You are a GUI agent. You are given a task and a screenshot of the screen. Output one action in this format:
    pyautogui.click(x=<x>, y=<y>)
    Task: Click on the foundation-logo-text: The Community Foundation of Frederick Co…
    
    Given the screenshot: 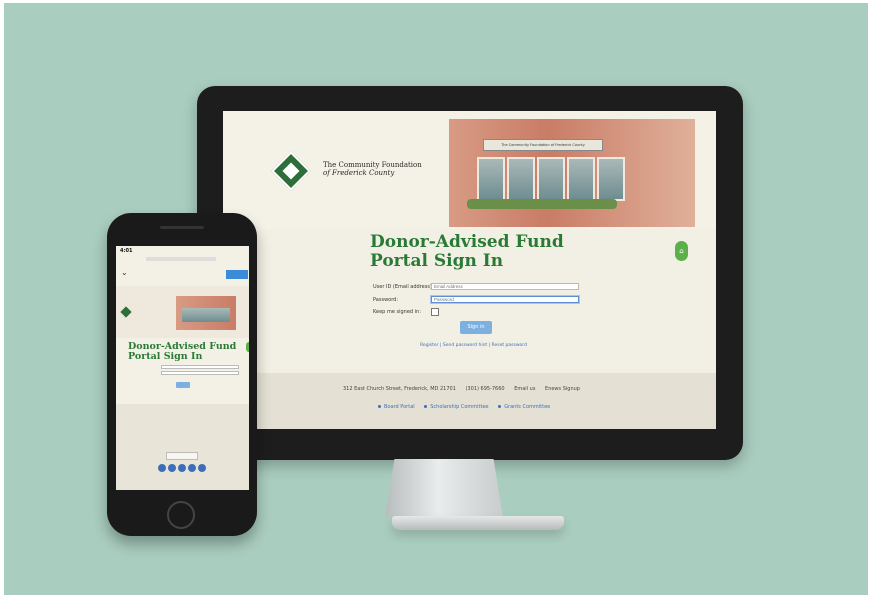 What is the action you would take?
    pyautogui.click(x=388, y=169)
    